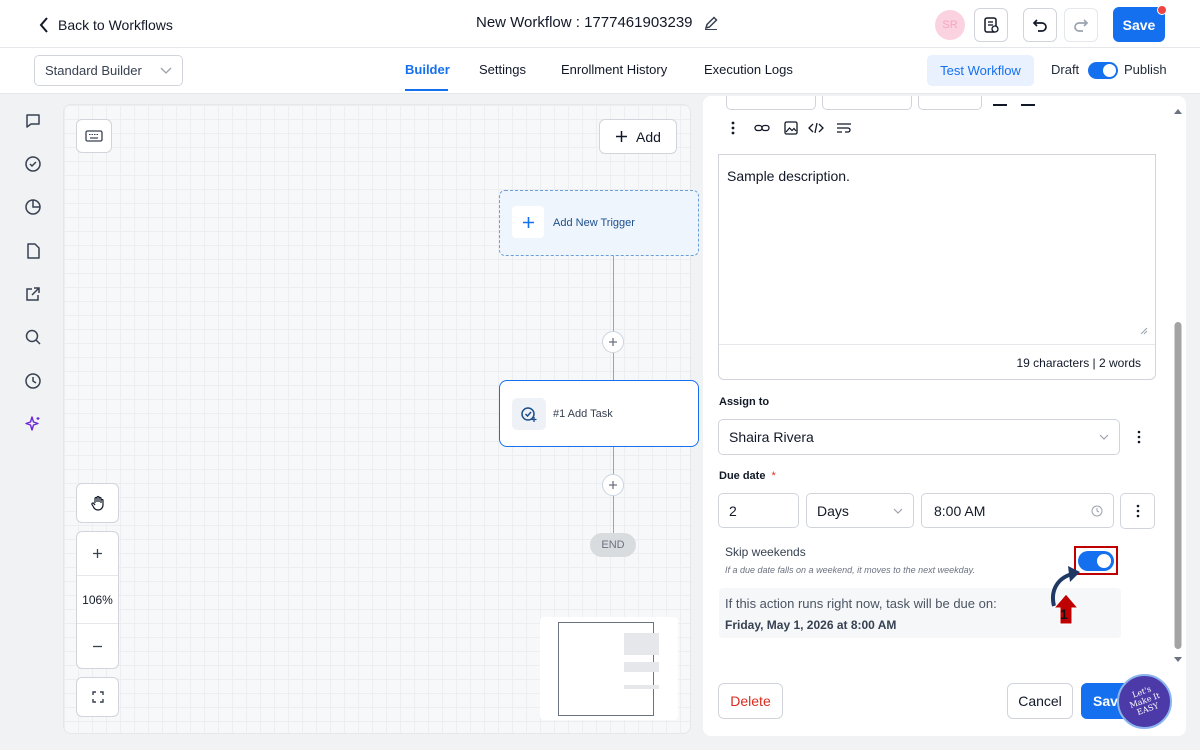 The image size is (1200, 750). What do you see at coordinates (33, 337) in the screenshot?
I see `search-icon` at bounding box center [33, 337].